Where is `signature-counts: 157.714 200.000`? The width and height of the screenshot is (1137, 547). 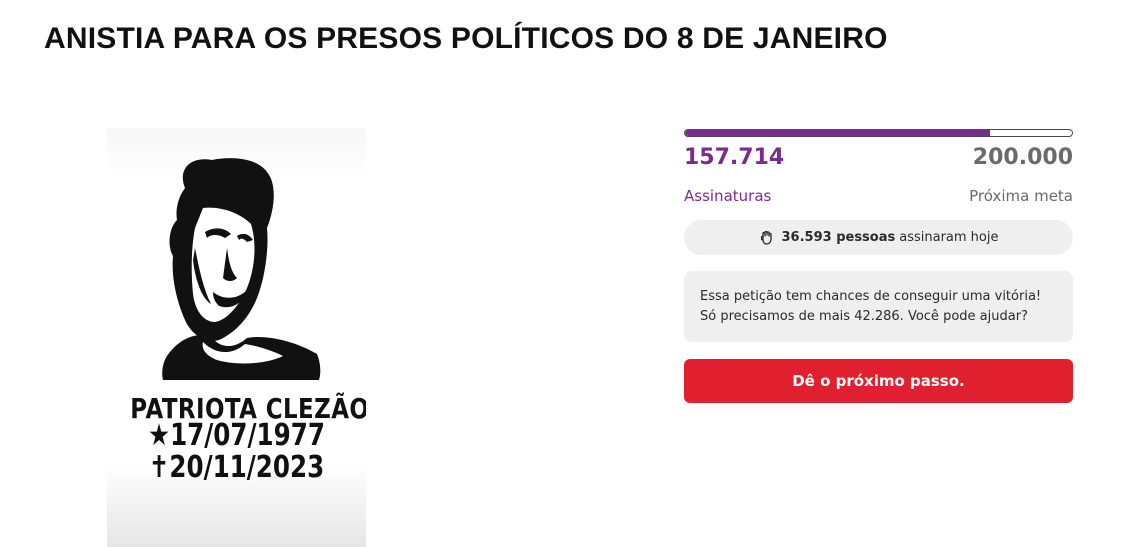
signature-counts: 157.714 200.000 is located at coordinates (878, 162).